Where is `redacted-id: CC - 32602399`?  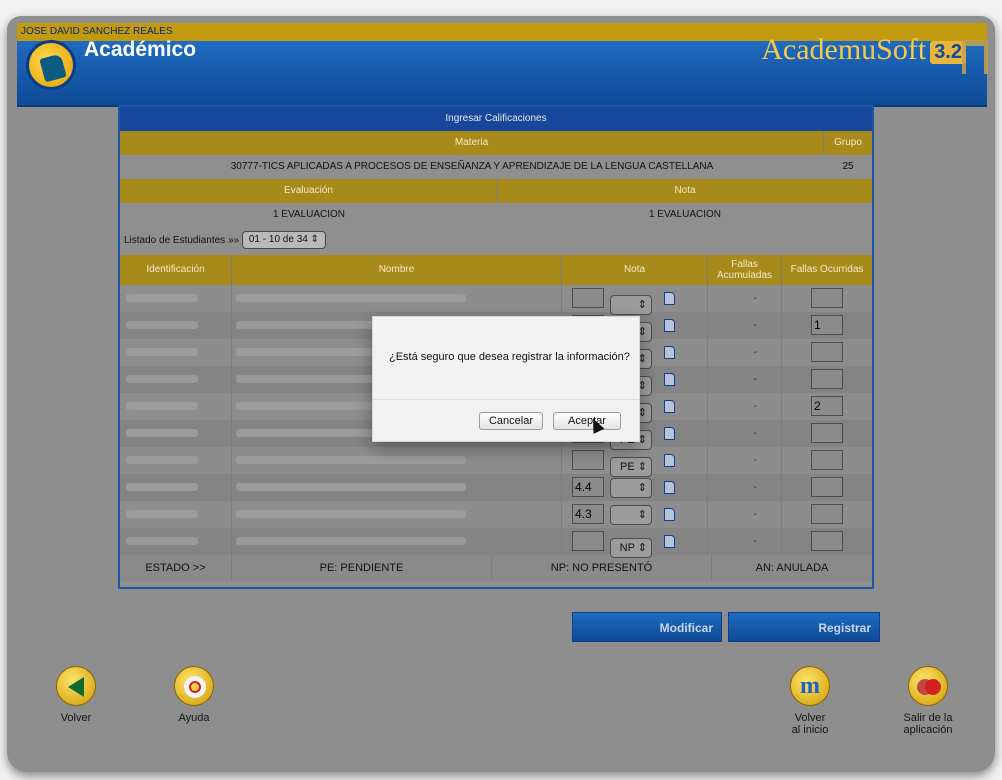 redacted-id: CC - 32602399 is located at coordinates (162, 298).